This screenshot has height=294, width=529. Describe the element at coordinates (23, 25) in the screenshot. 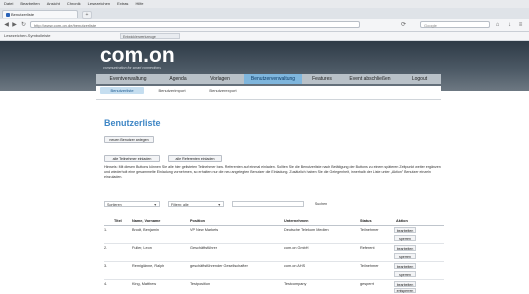

I see `reload-icon: ↻` at that location.